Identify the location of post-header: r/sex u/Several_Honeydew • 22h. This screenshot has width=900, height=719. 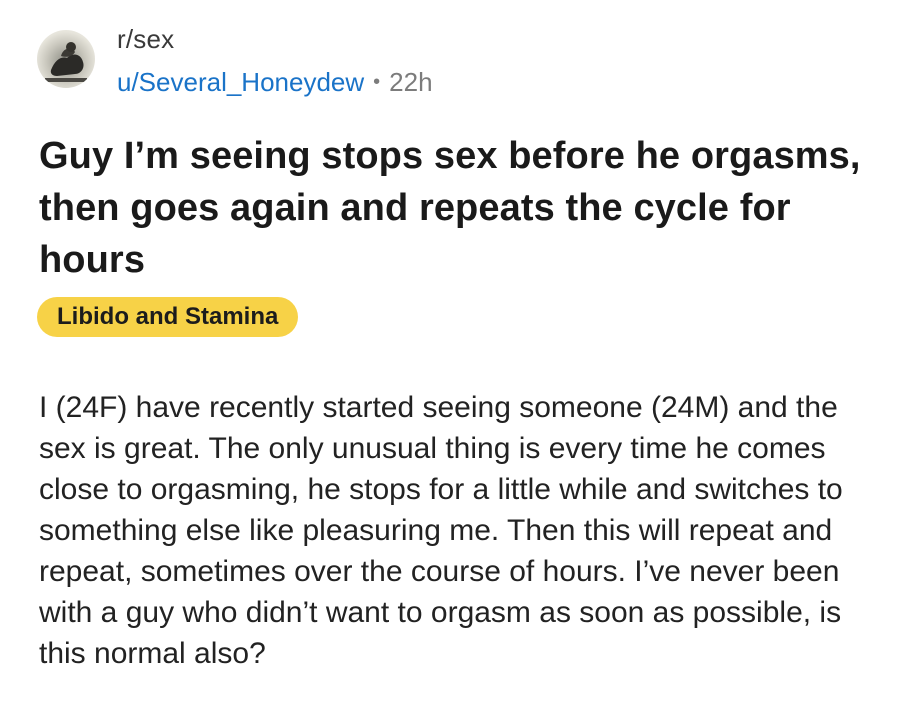
(235, 60).